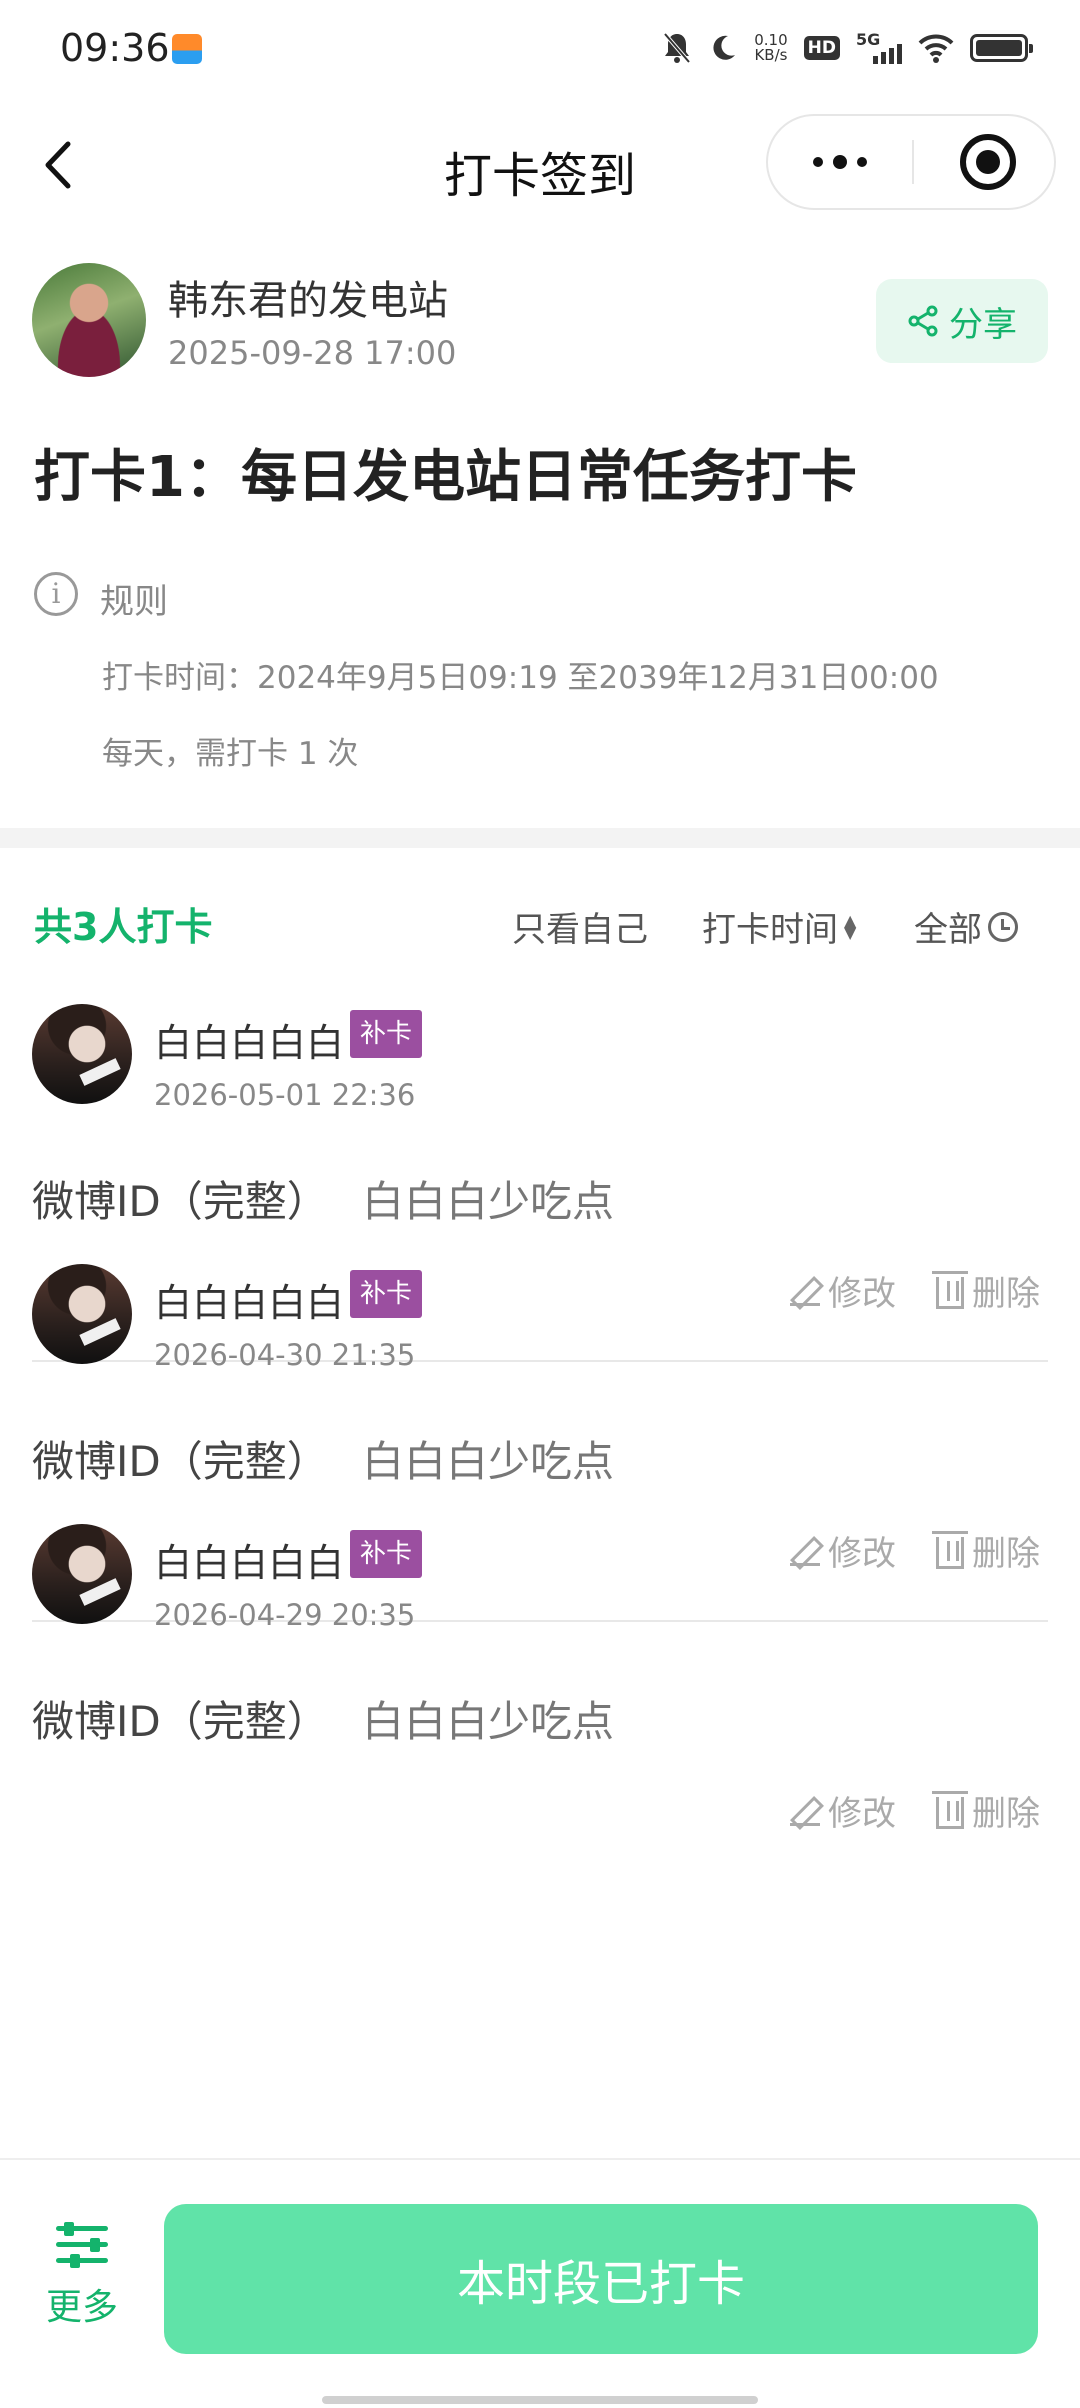  What do you see at coordinates (230, 754) in the screenshot?
I see `rule-frequency-text: 每天，需打卡 1 次` at bounding box center [230, 754].